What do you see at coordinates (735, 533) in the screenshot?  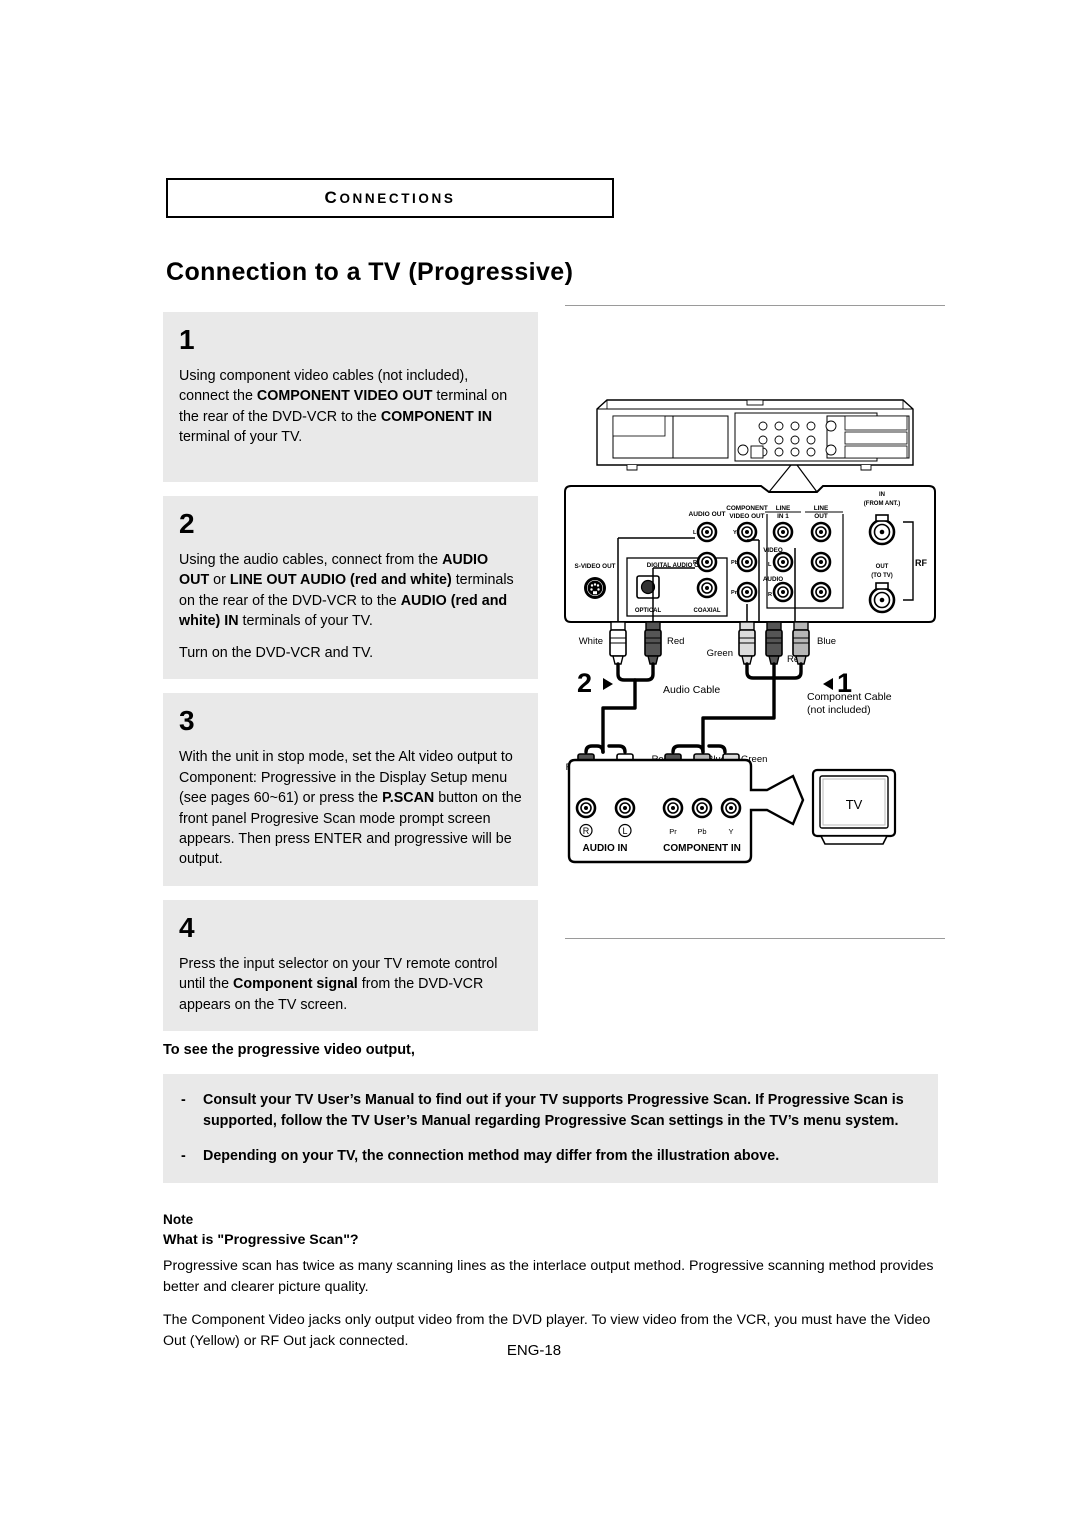 I see `label-component-y: Y` at bounding box center [735, 533].